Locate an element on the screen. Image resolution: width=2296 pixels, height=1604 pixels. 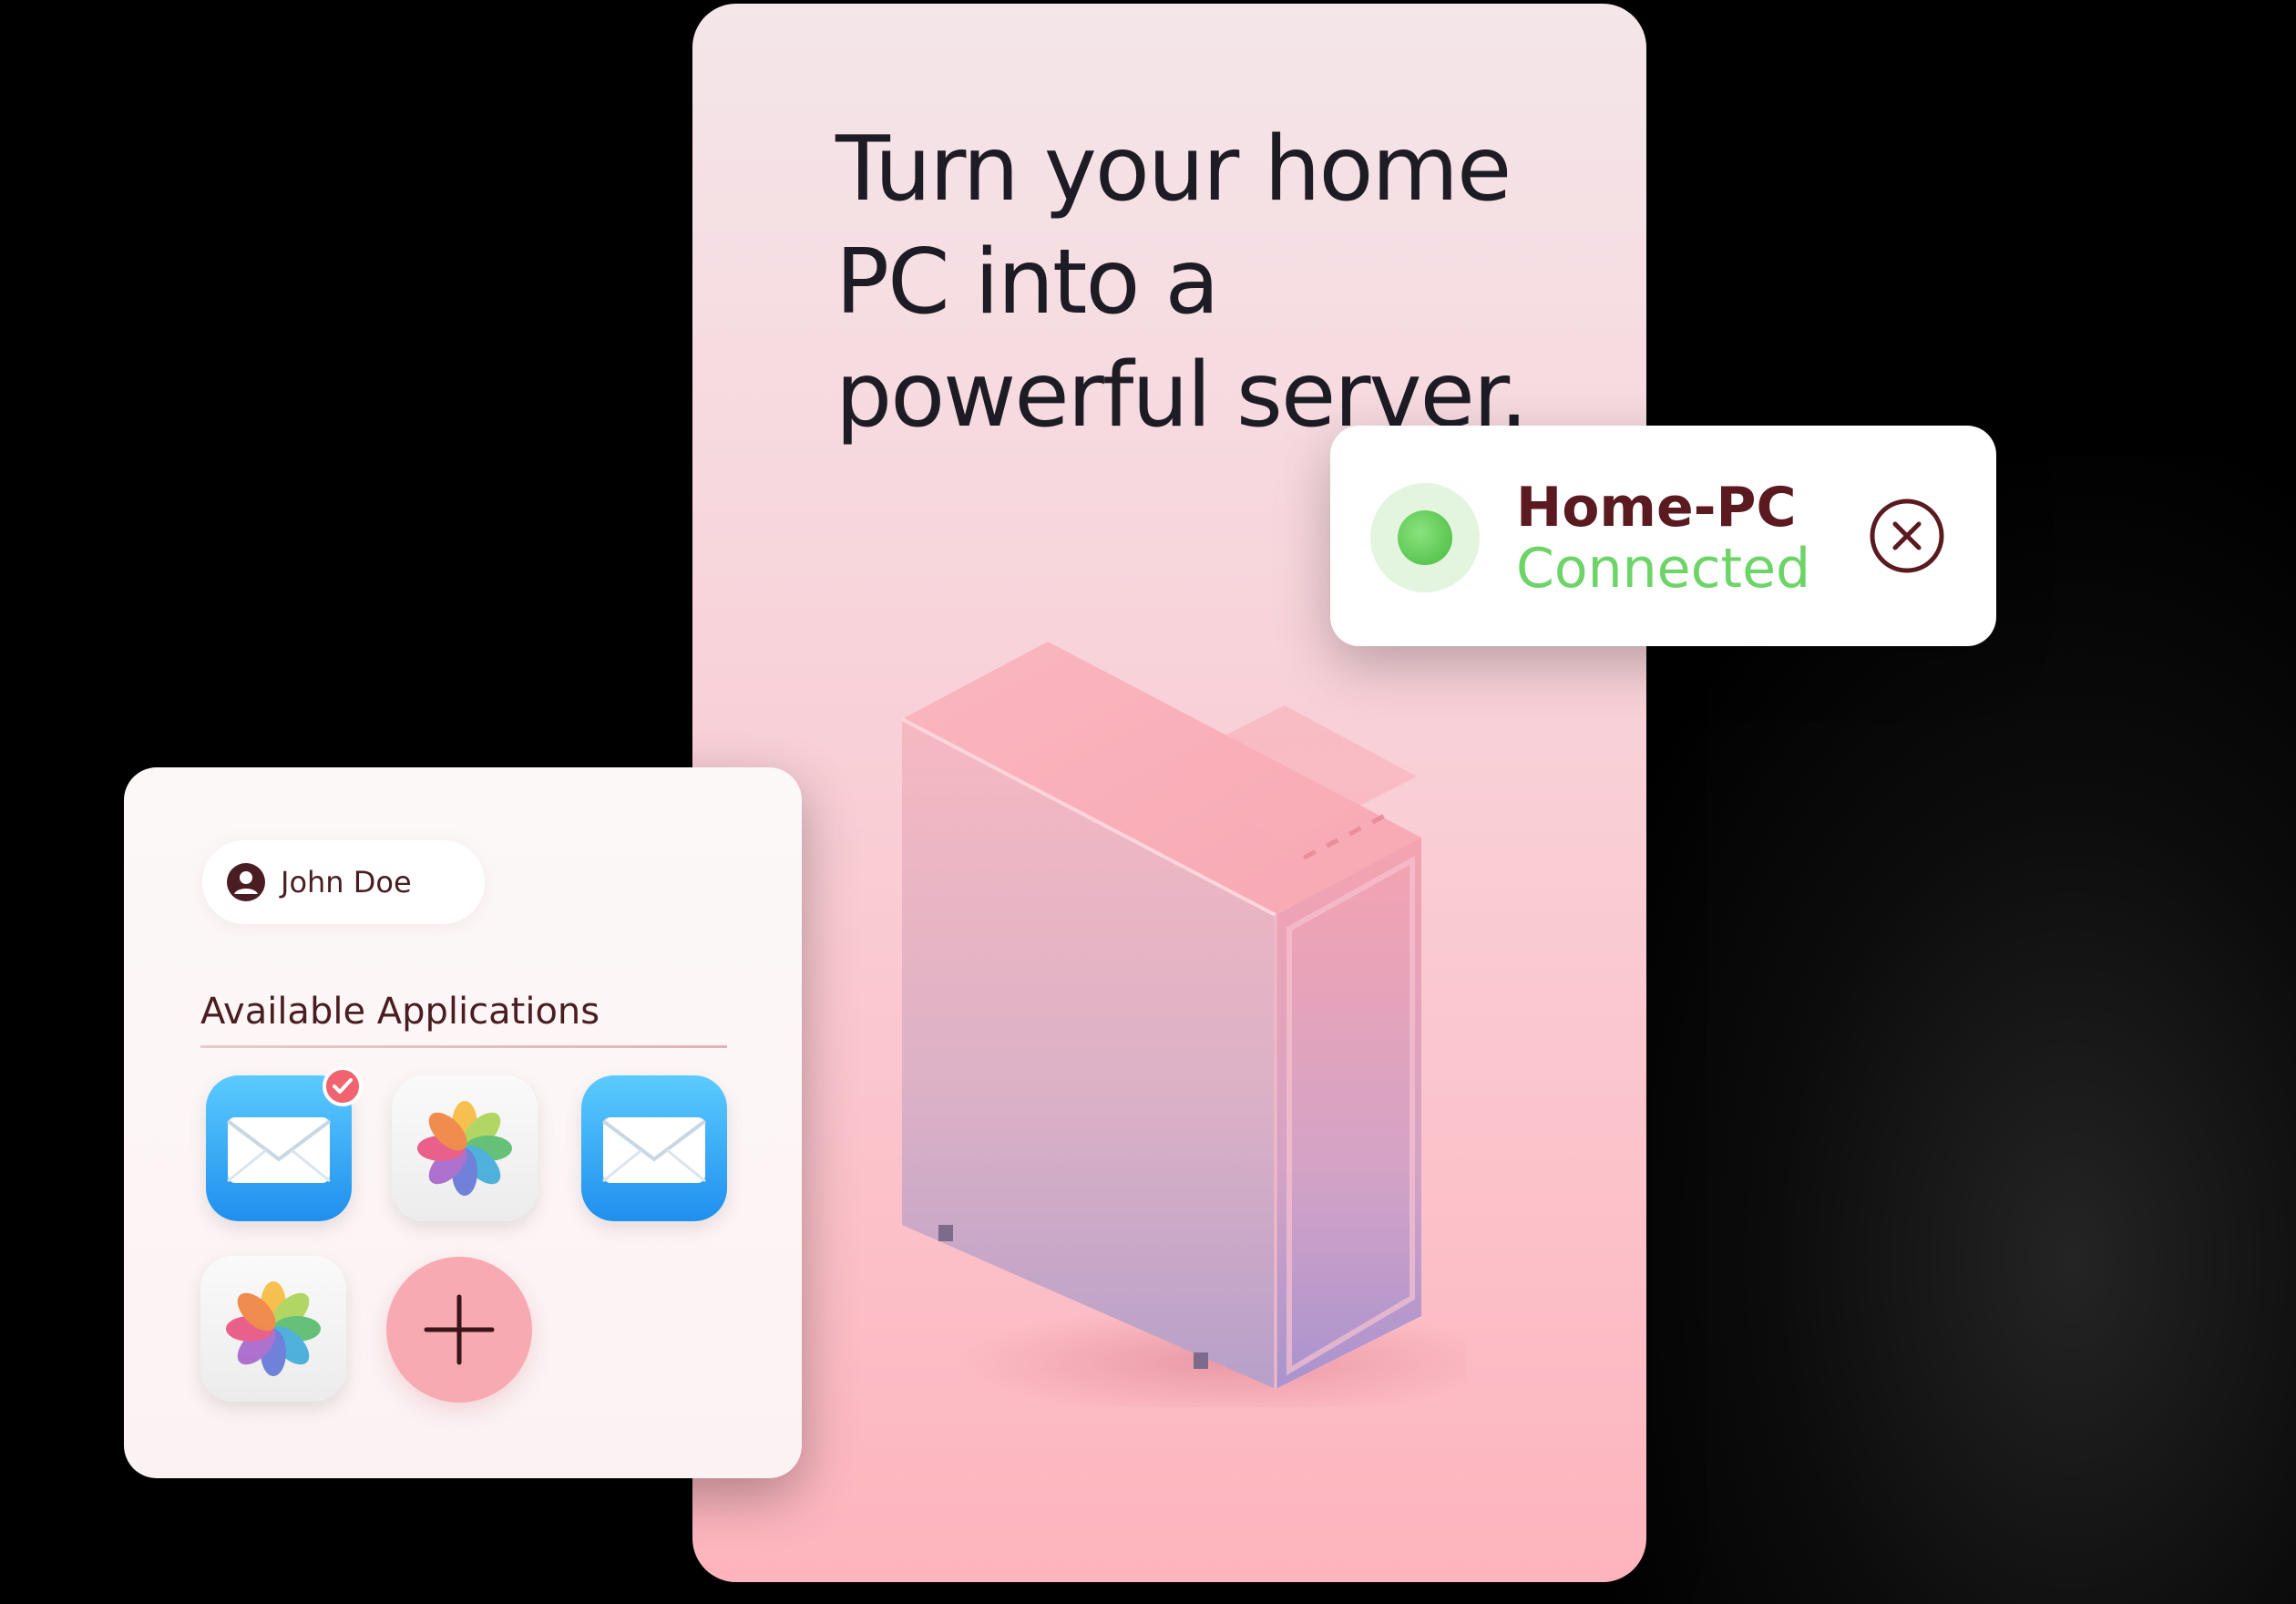
section-title: Available Applications is located at coordinates (400, 1012).